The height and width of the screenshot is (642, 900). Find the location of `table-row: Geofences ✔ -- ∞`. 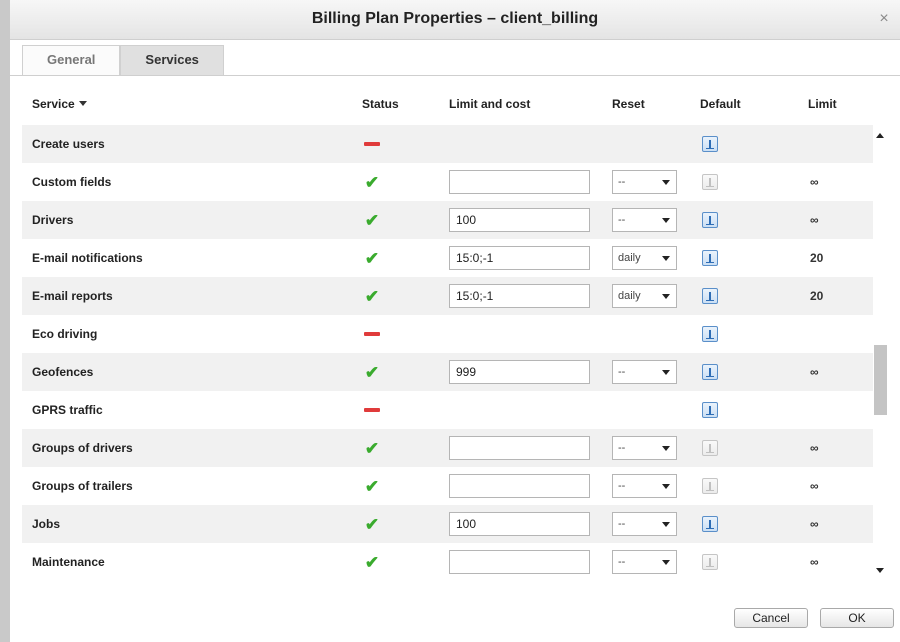

table-row: Geofences ✔ -- ∞ is located at coordinates (447, 372).